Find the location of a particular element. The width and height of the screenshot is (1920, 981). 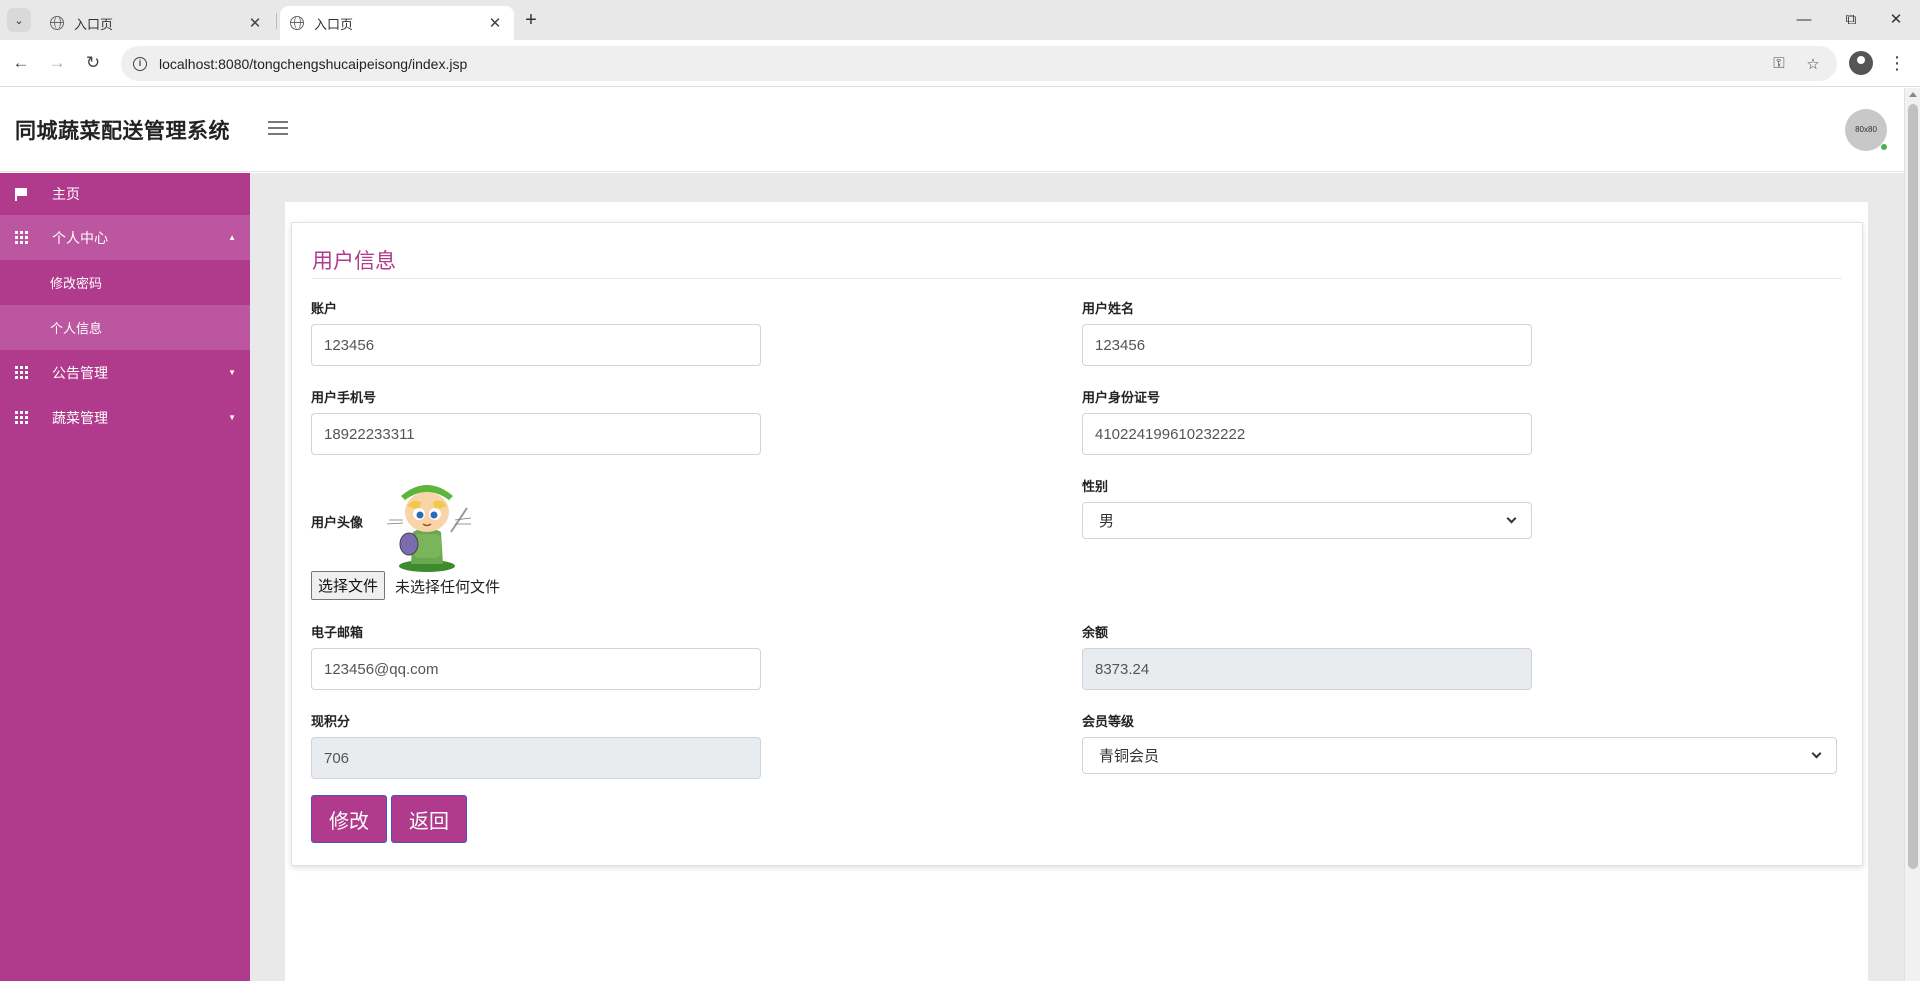

member-level-label: 会员等级 is located at coordinates (1108, 721).